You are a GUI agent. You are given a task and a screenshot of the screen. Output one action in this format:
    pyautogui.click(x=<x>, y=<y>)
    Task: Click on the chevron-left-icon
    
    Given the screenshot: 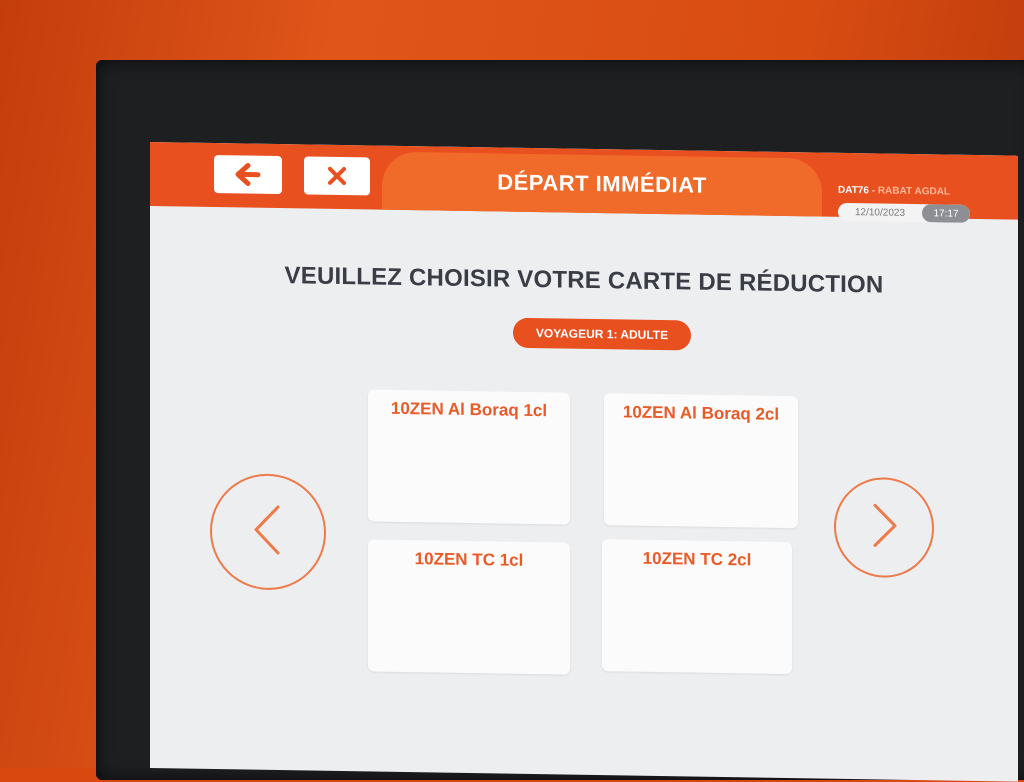 What is the action you would take?
    pyautogui.click(x=268, y=532)
    